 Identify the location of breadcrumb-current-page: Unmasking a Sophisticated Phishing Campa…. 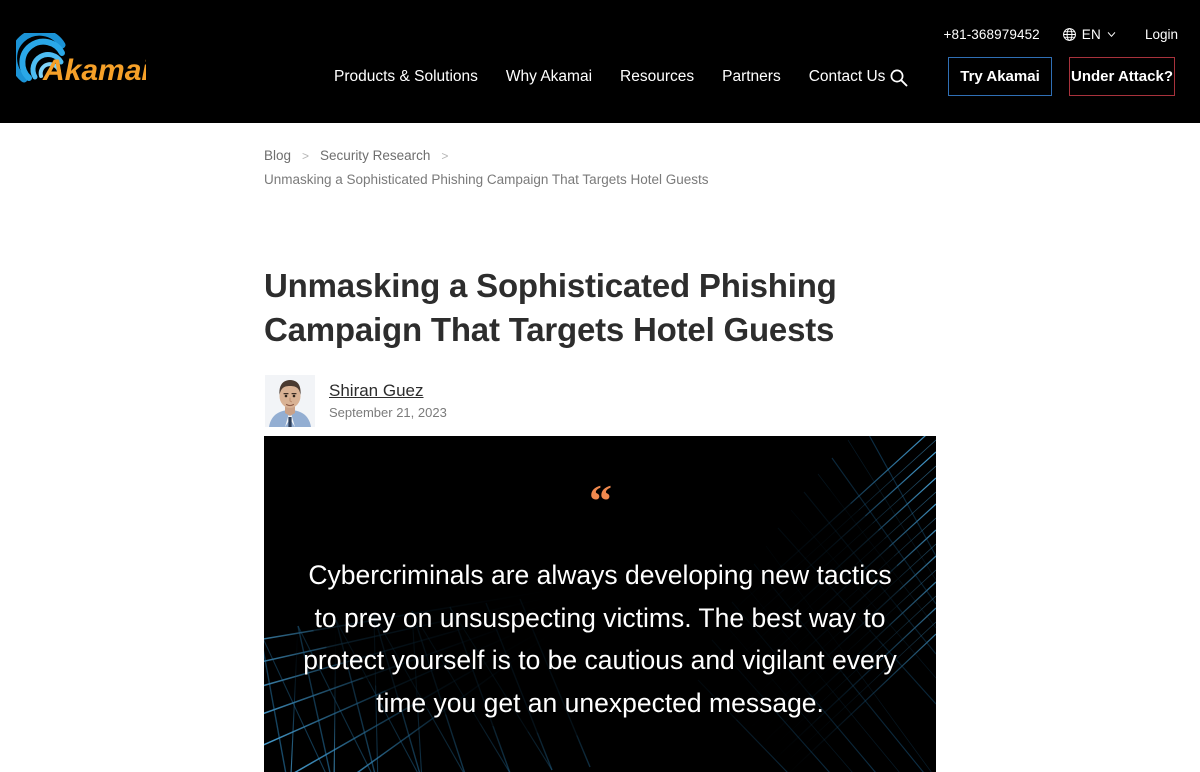
(486, 179).